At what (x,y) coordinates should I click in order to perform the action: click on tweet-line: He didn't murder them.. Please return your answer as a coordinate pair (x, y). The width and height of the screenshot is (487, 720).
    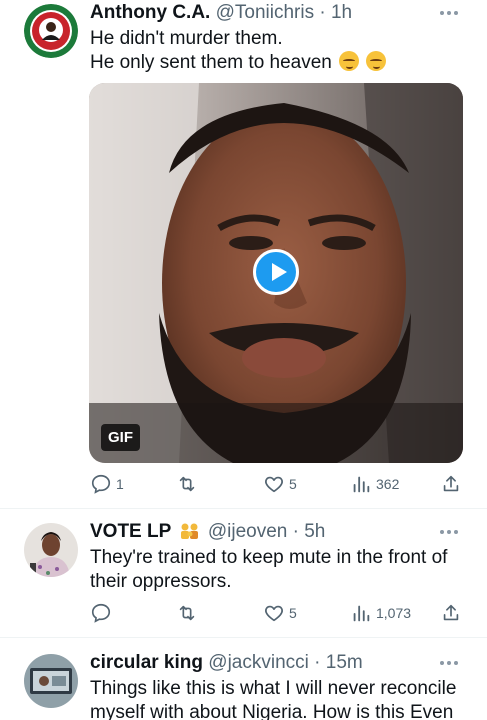
    Looking at the image, I should click on (186, 38).